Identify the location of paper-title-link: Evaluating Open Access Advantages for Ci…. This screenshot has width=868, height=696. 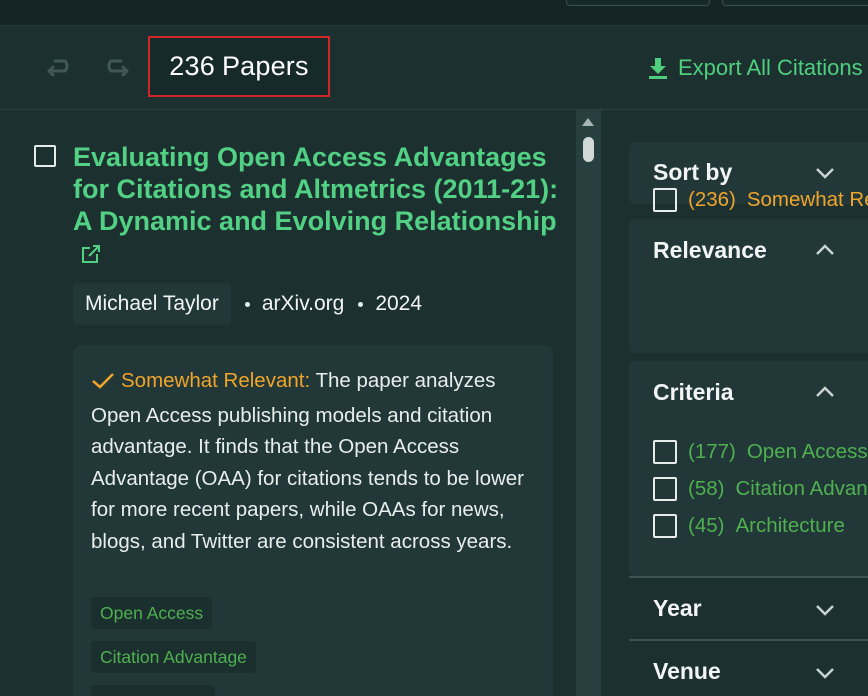
(318, 206).